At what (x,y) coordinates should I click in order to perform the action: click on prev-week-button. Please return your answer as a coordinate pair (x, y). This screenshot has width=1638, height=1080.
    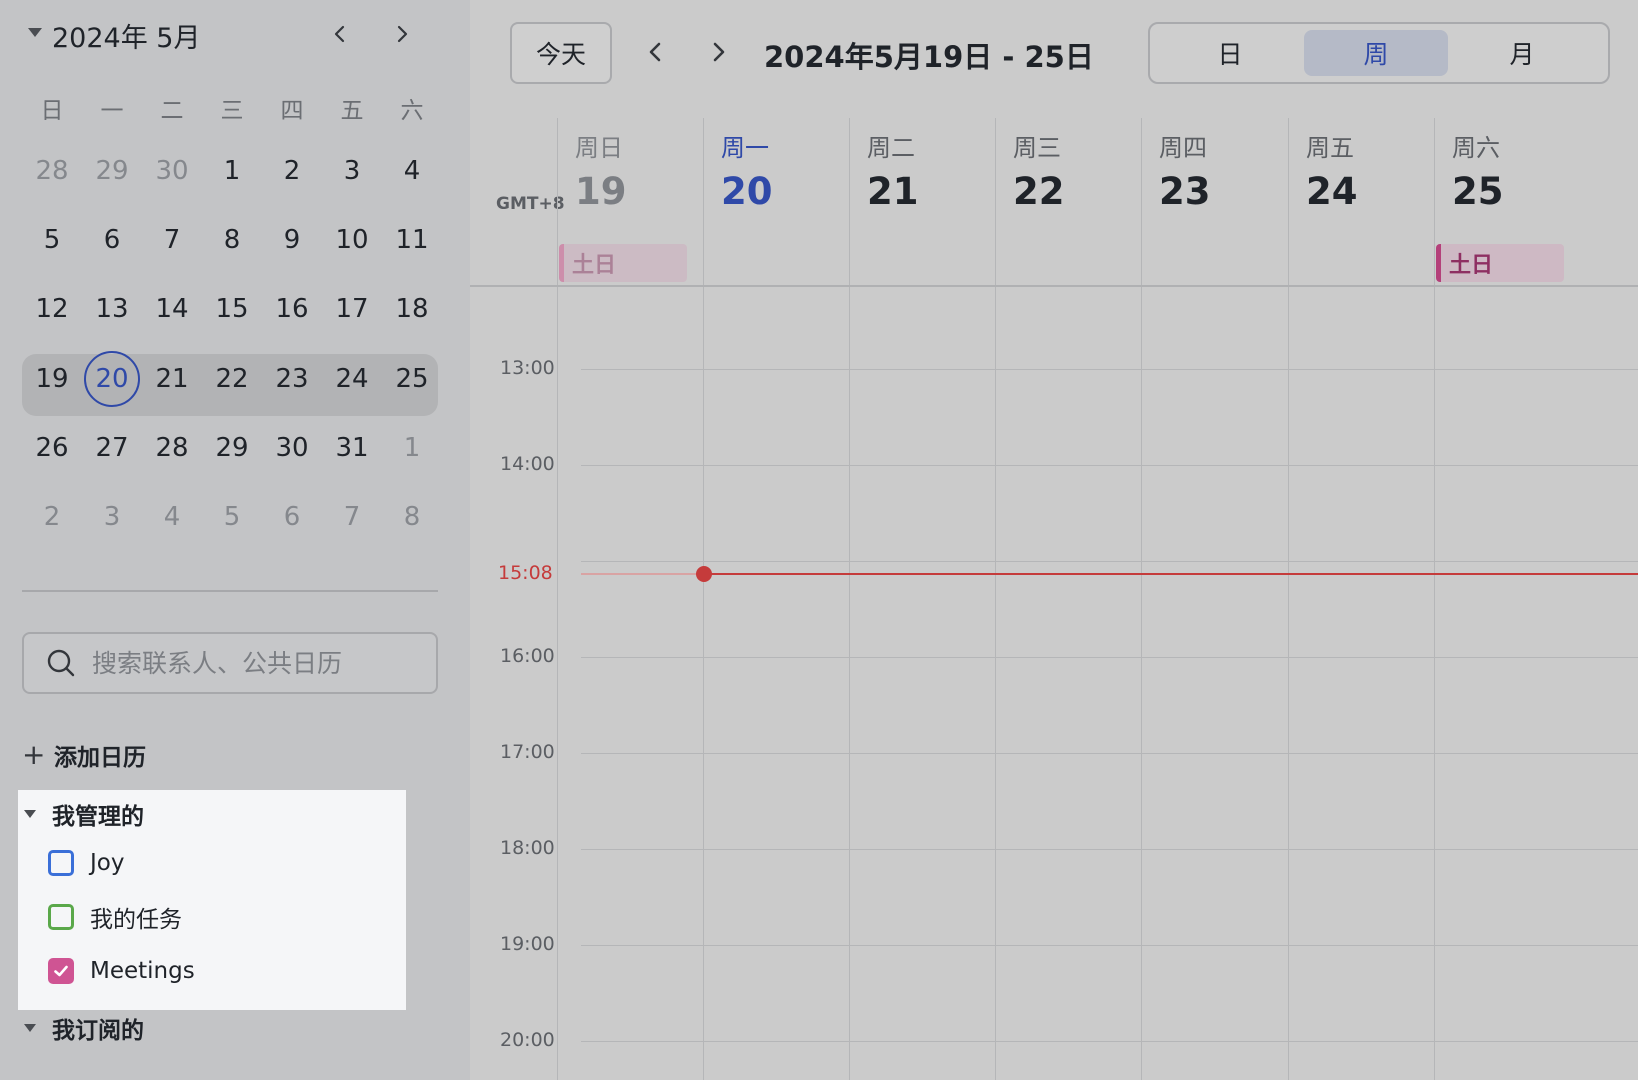
    Looking at the image, I should click on (656, 52).